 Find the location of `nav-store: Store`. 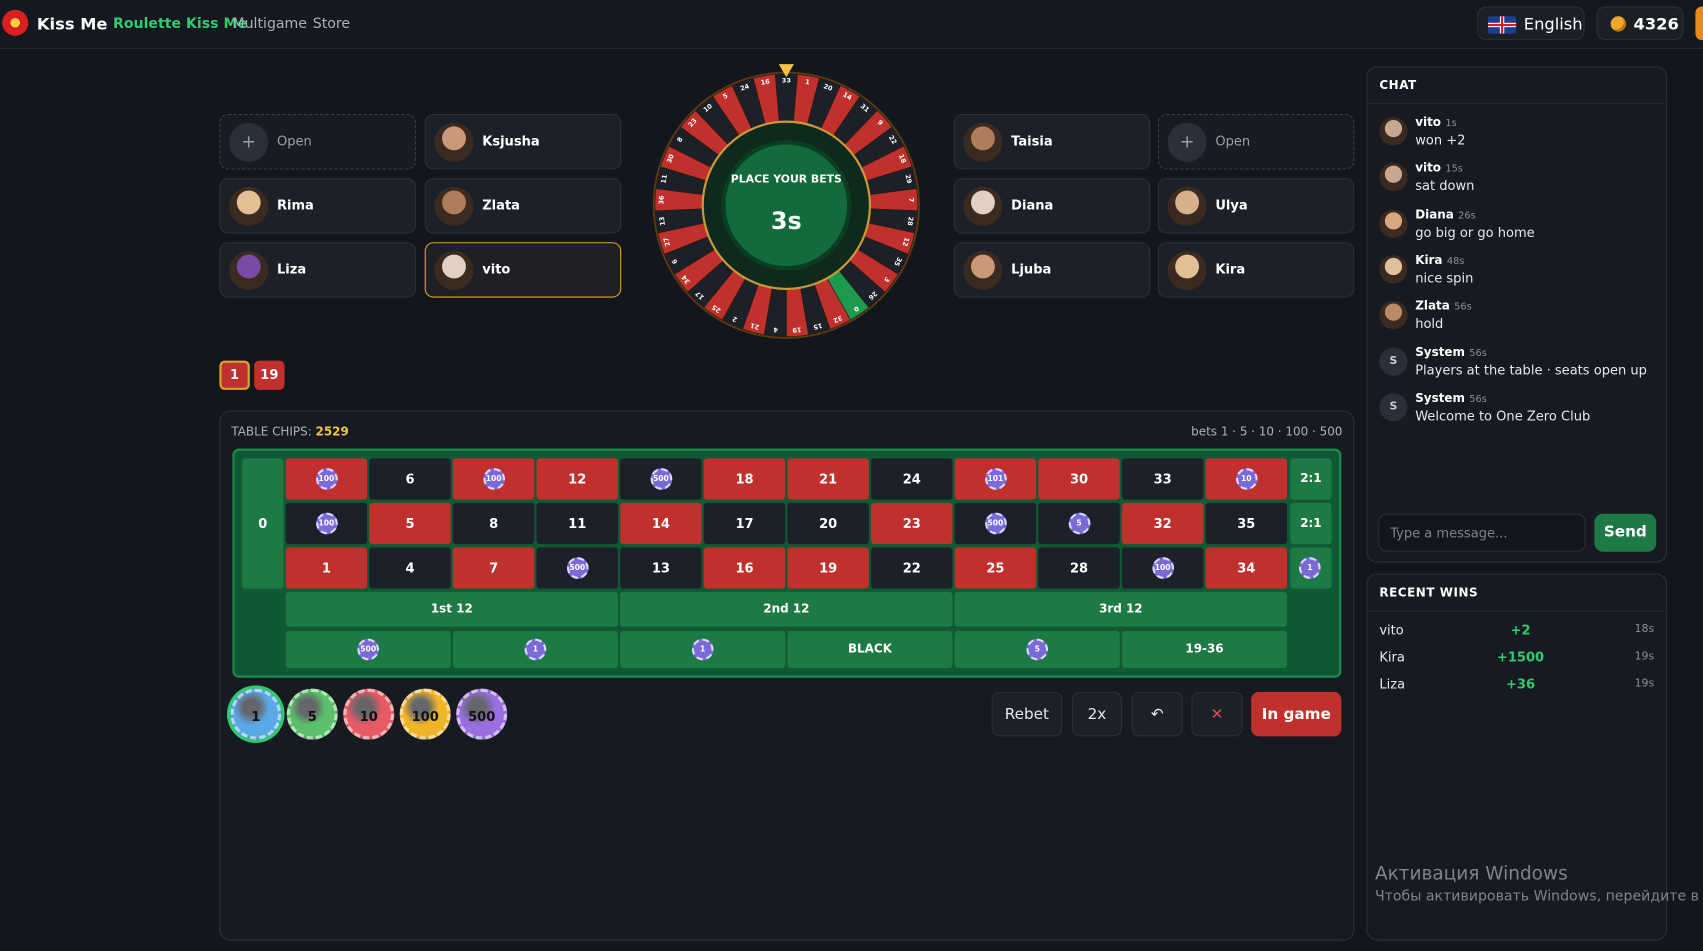

nav-store: Store is located at coordinates (331, 24).